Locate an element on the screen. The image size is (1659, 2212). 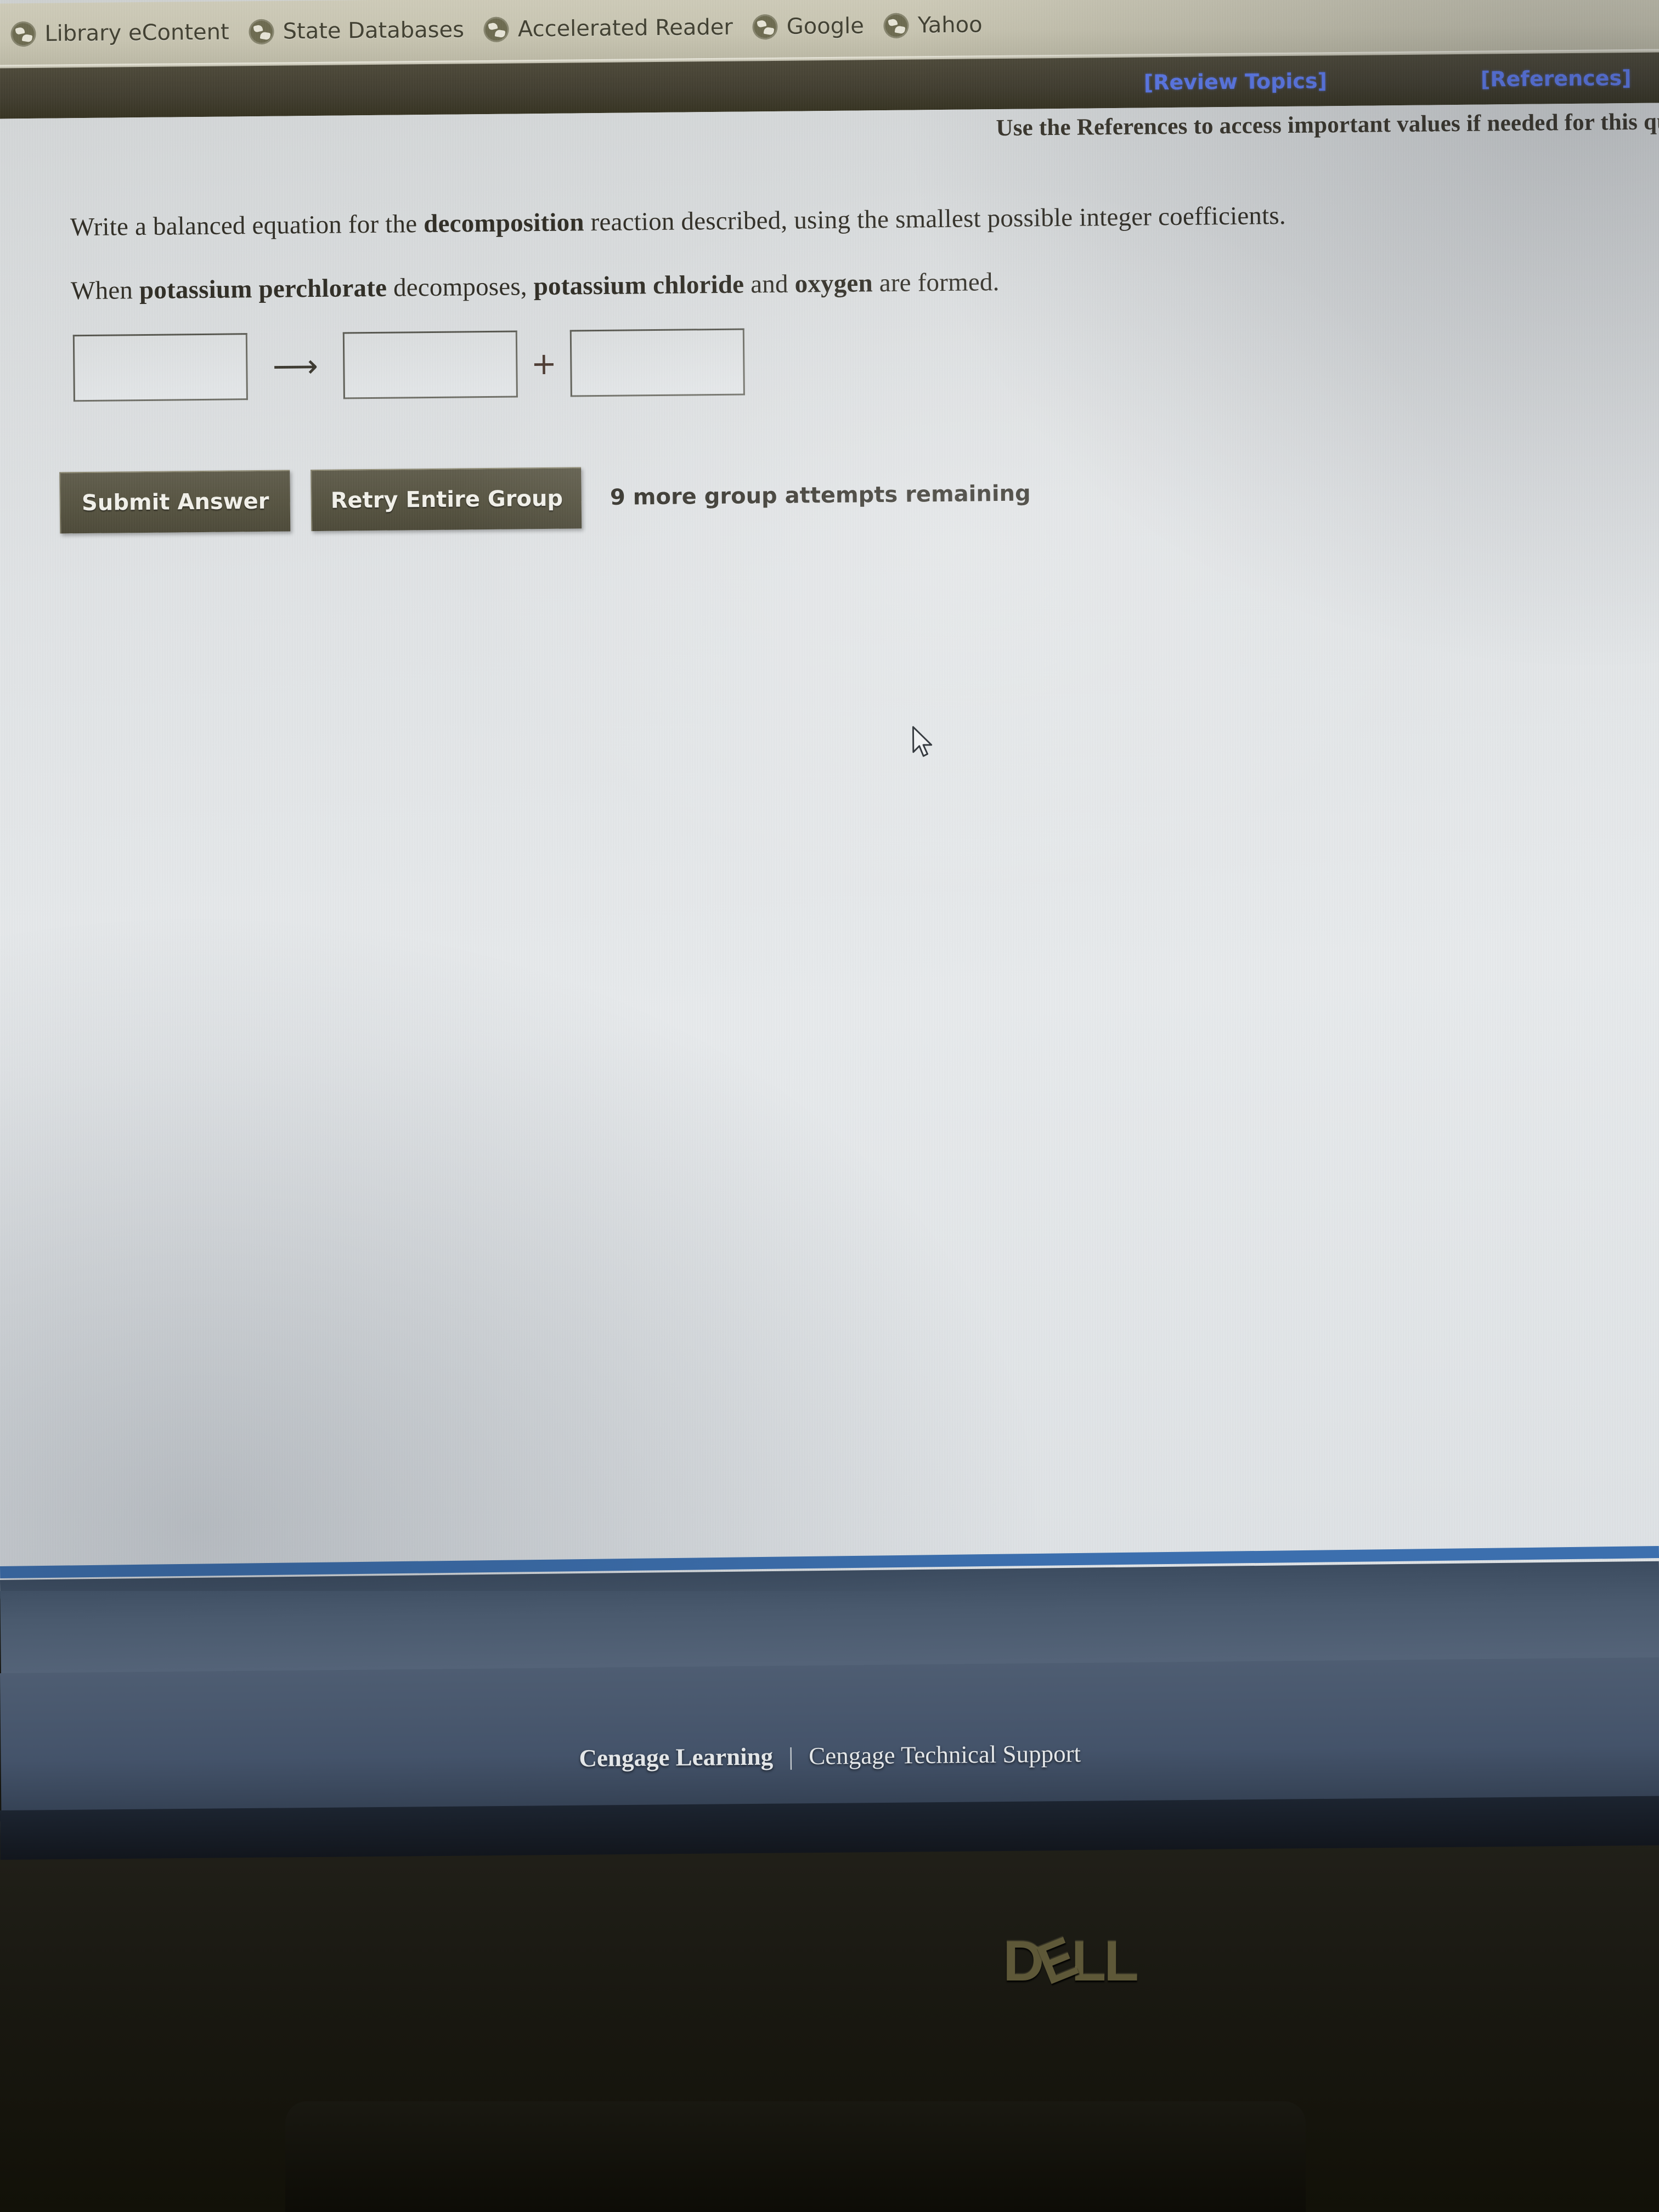
bookmark-accelerated-reader: Accelerated Reader is located at coordinates (613, 29).